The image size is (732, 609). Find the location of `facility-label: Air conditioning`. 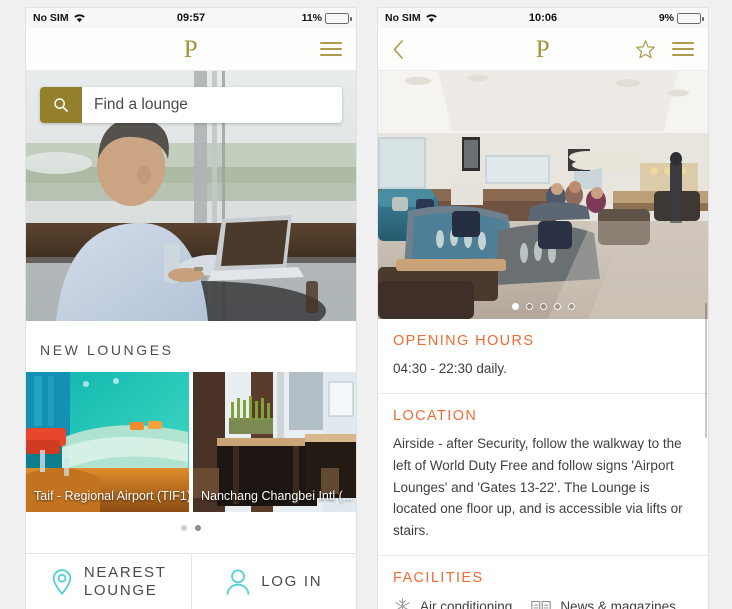

facility-label: Air conditioning is located at coordinates (466, 604).